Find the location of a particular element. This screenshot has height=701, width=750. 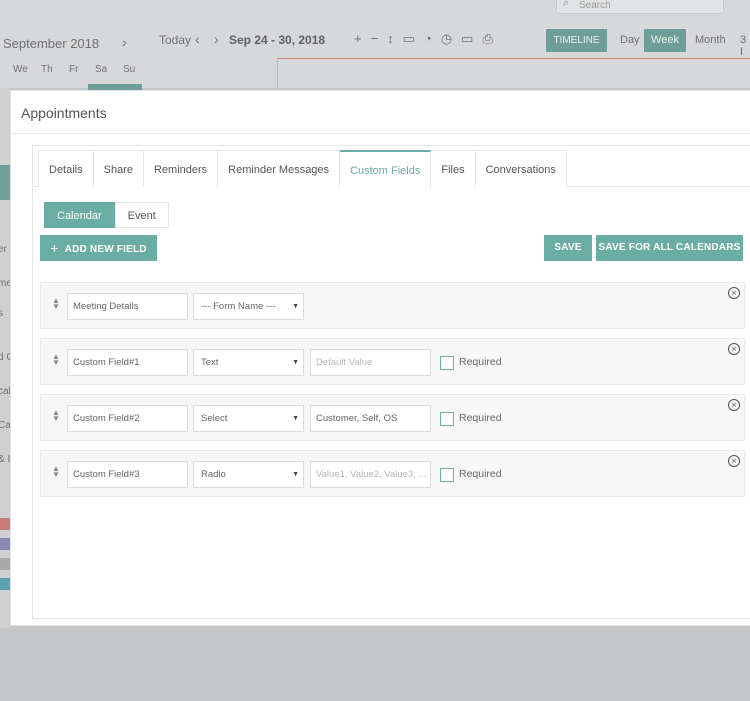

default-value-input: Default Value is located at coordinates (370, 362).